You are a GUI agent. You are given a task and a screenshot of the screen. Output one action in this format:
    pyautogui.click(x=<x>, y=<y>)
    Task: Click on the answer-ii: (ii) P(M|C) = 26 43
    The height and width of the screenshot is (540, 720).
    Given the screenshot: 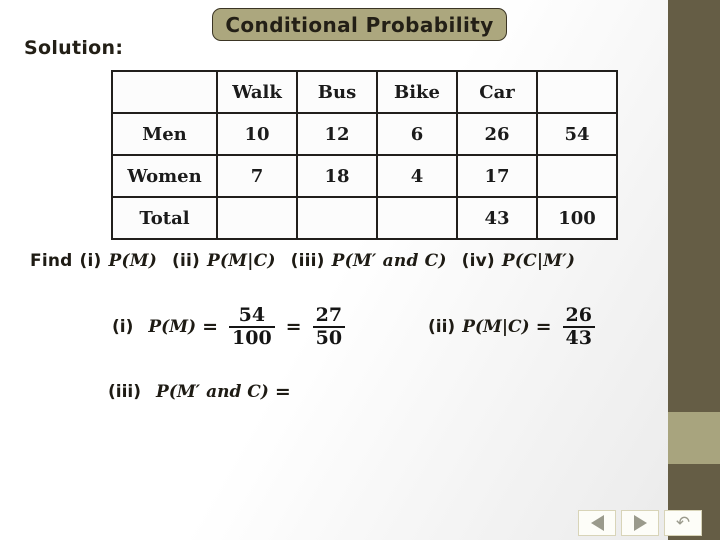 What is the action you would take?
    pyautogui.click(x=514, y=326)
    